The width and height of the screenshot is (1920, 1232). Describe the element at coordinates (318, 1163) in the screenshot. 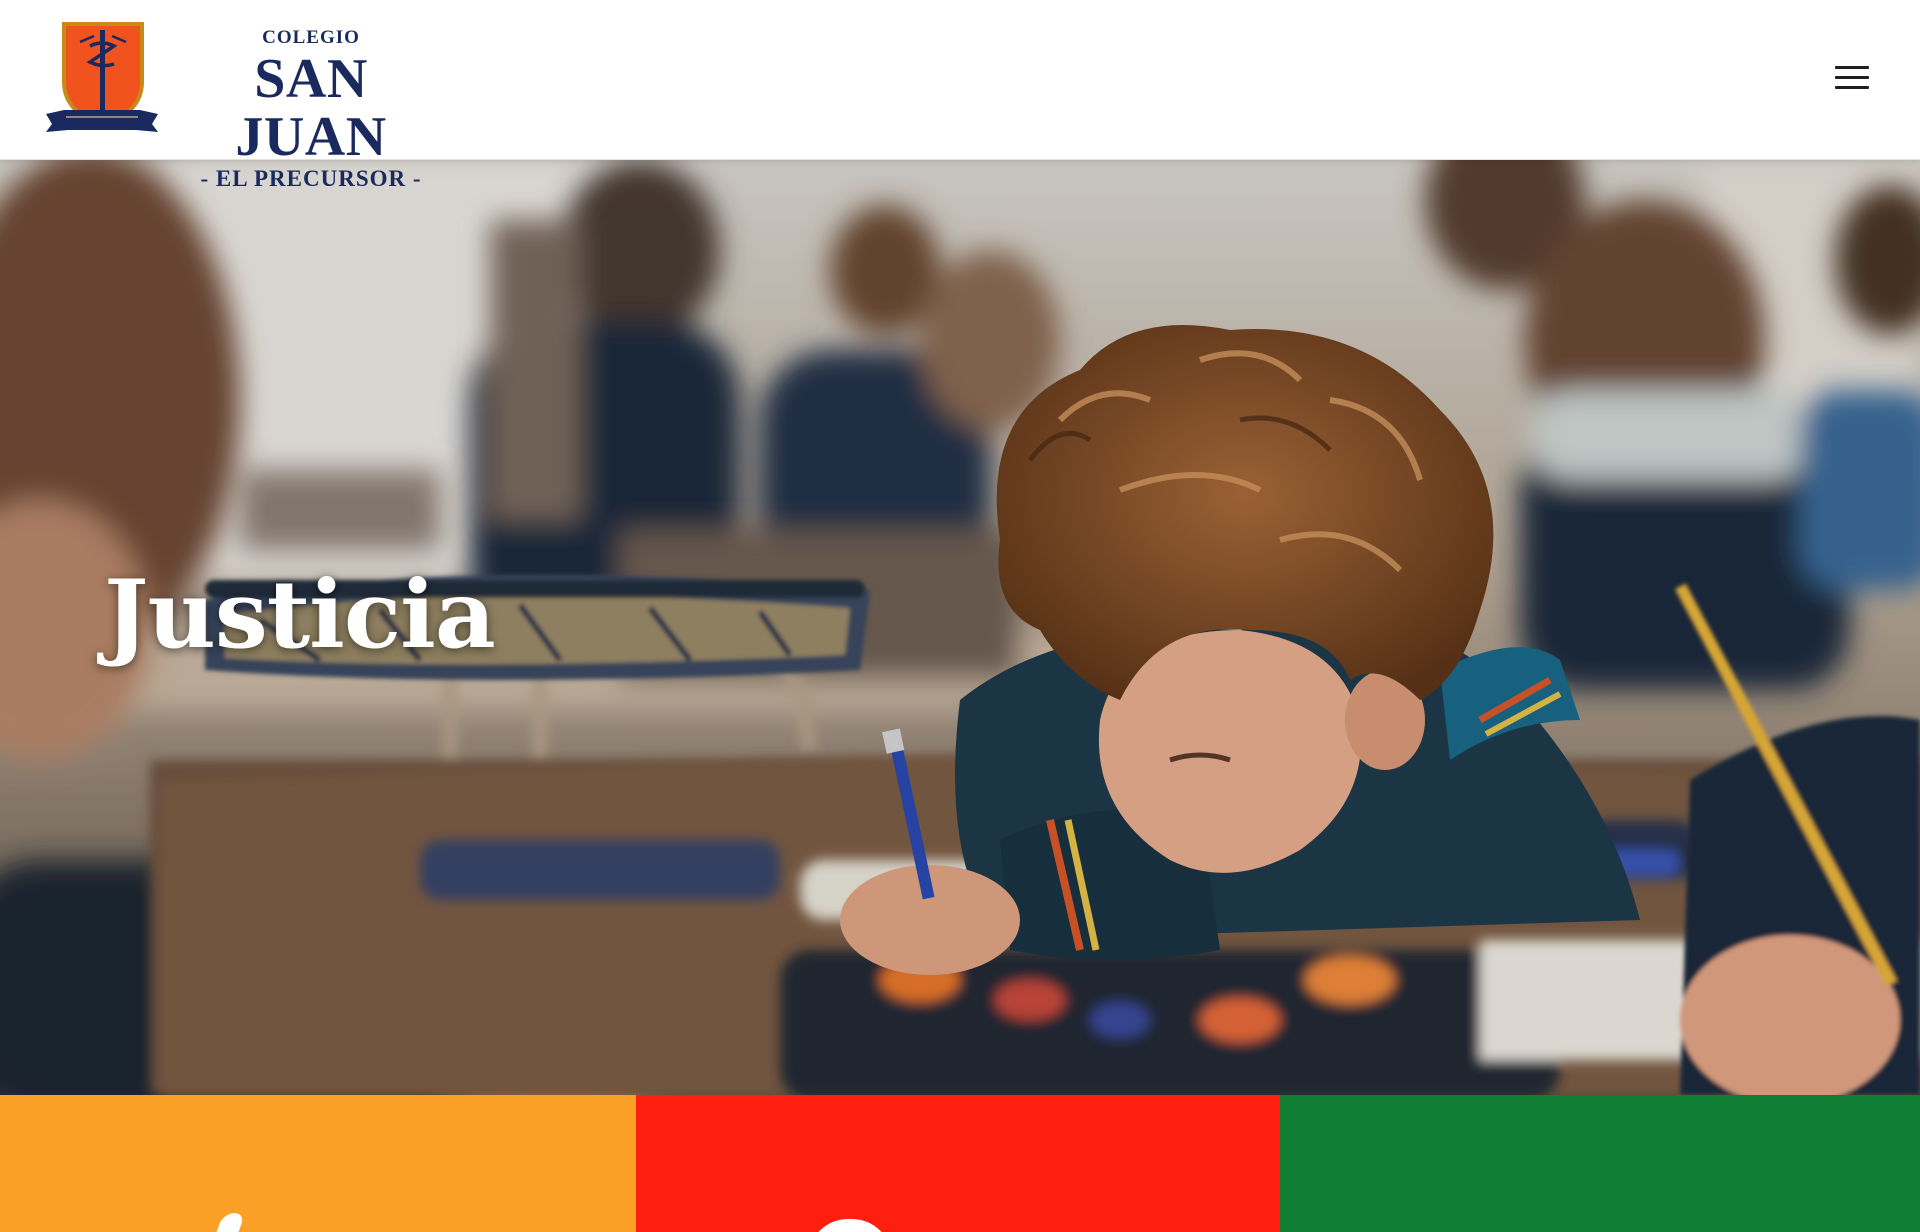

I see `panel-orange` at that location.